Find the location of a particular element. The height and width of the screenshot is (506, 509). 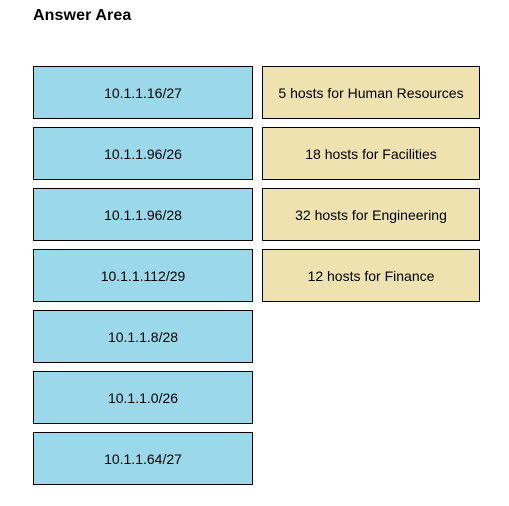

subnet-option-tile: 10.1.1.16/27 is located at coordinates (143, 92).